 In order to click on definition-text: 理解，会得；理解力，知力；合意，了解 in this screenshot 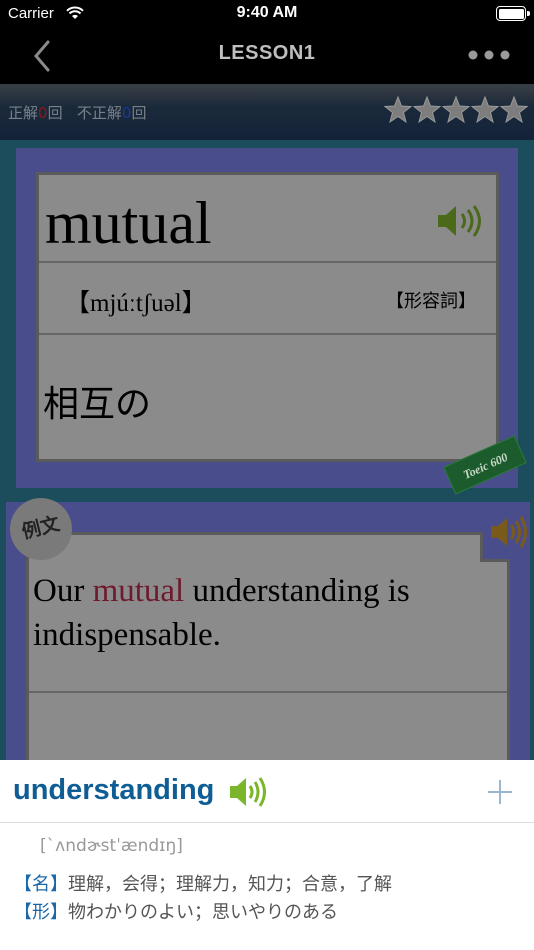, I will do `click(230, 884)`.